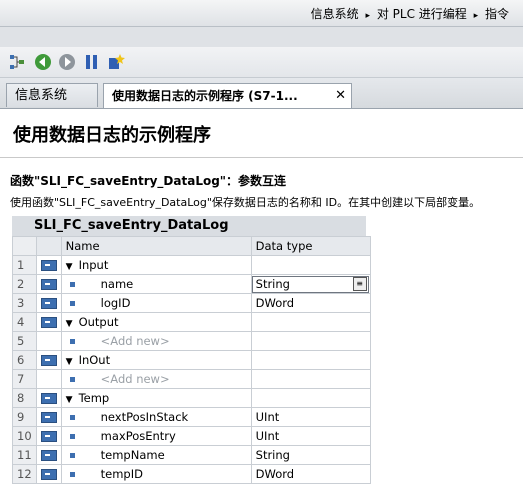 The image size is (523, 498). I want to click on variable-name-cell: nextPosInStack, so click(156, 417).